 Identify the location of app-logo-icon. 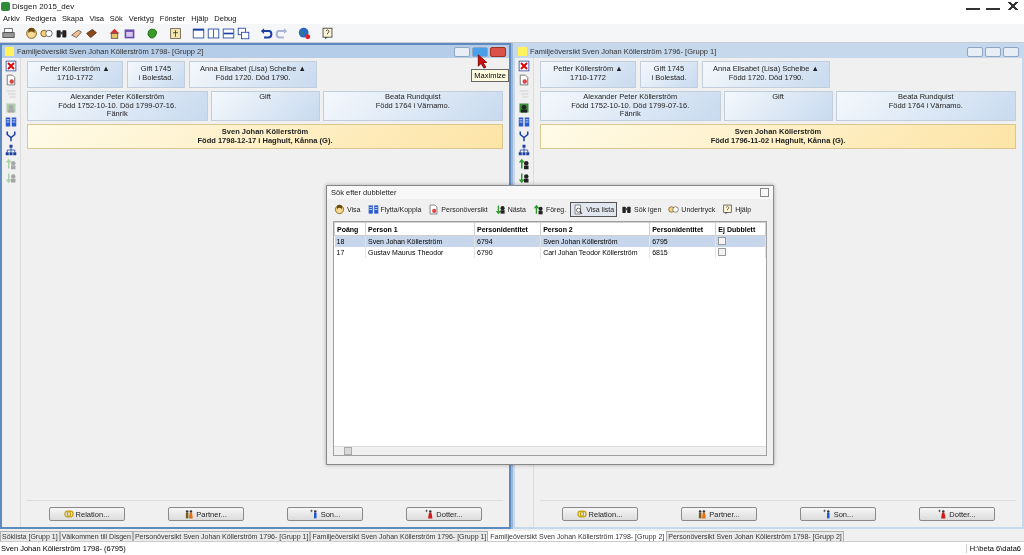
(5, 6).